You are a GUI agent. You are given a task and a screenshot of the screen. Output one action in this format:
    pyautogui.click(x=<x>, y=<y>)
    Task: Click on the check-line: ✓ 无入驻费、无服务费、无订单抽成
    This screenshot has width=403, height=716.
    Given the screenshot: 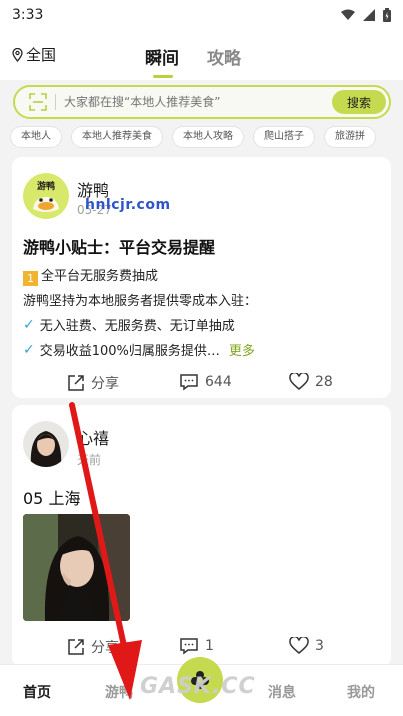 What is the action you would take?
    pyautogui.click(x=129, y=325)
    